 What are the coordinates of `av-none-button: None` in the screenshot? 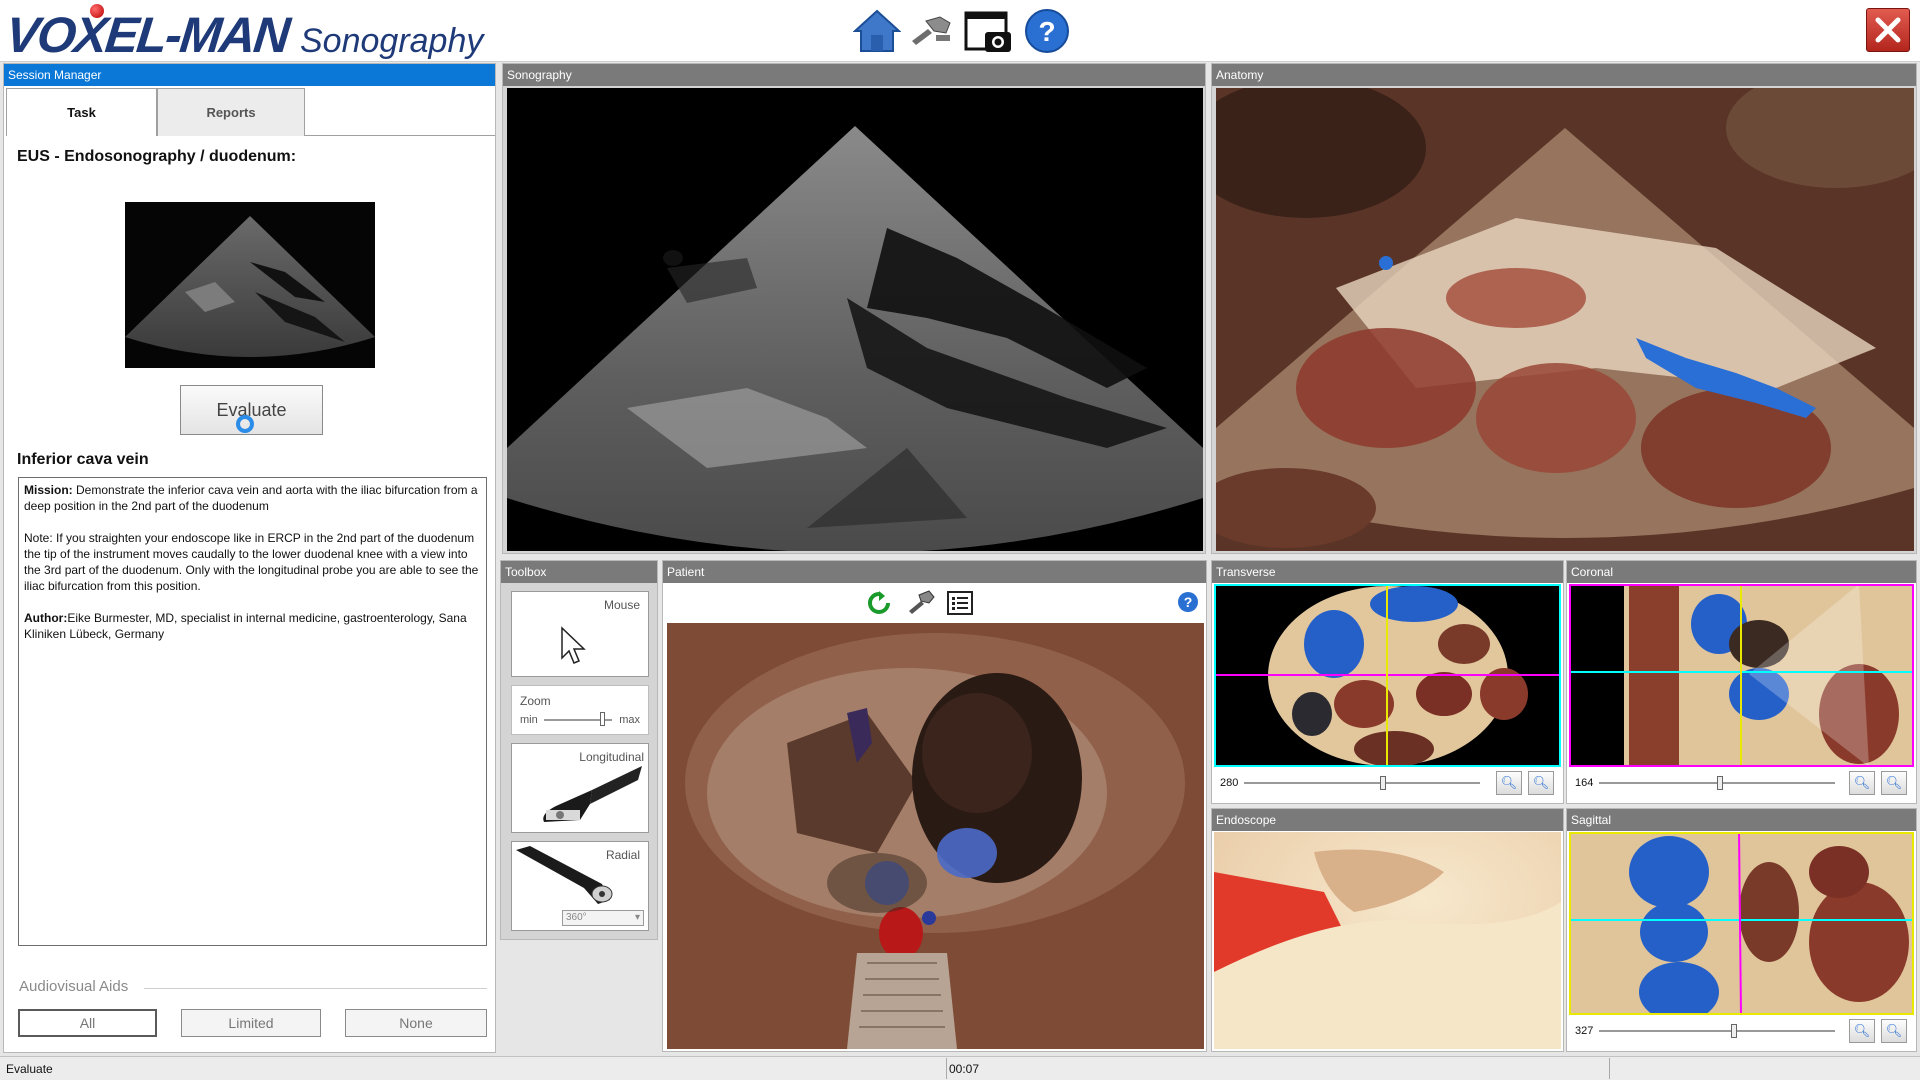 It's located at (416, 1023).